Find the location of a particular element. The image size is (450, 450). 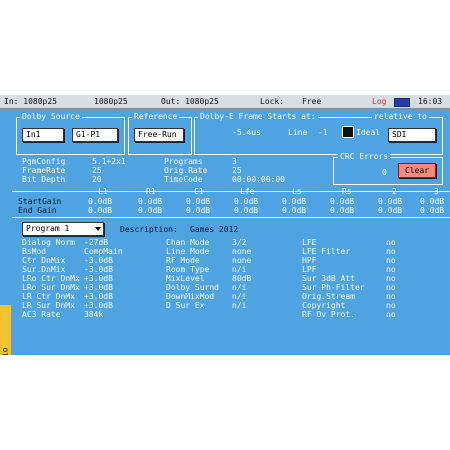

dolby-program-select: G1-P1 is located at coordinates (95, 135).